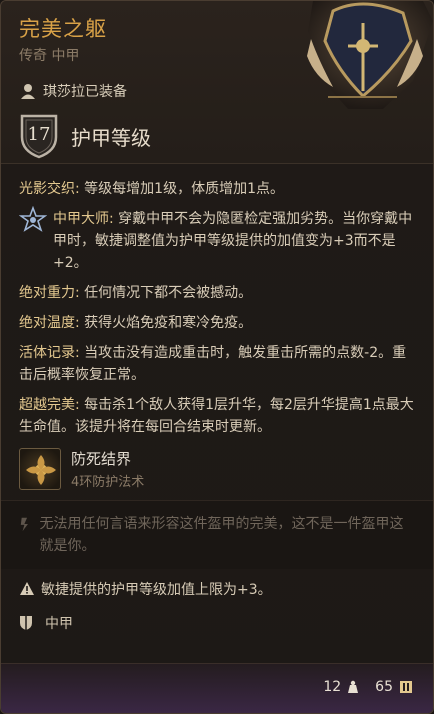  I want to click on item-price: 65, so click(384, 687).